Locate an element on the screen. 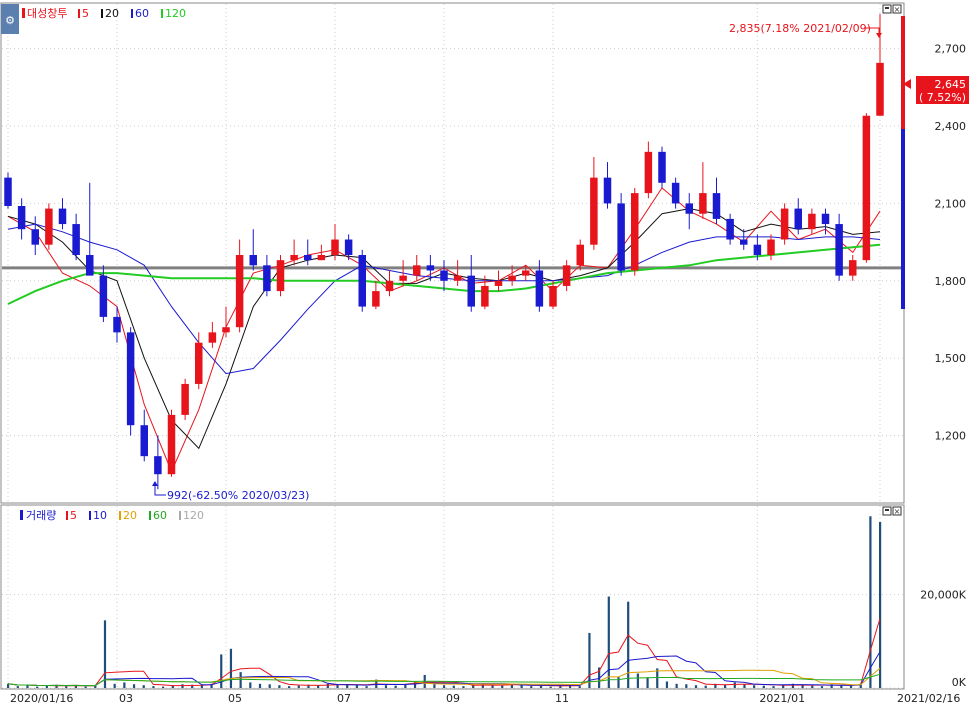 The image size is (969, 705). x-tick-label: 03 is located at coordinates (126, 698).